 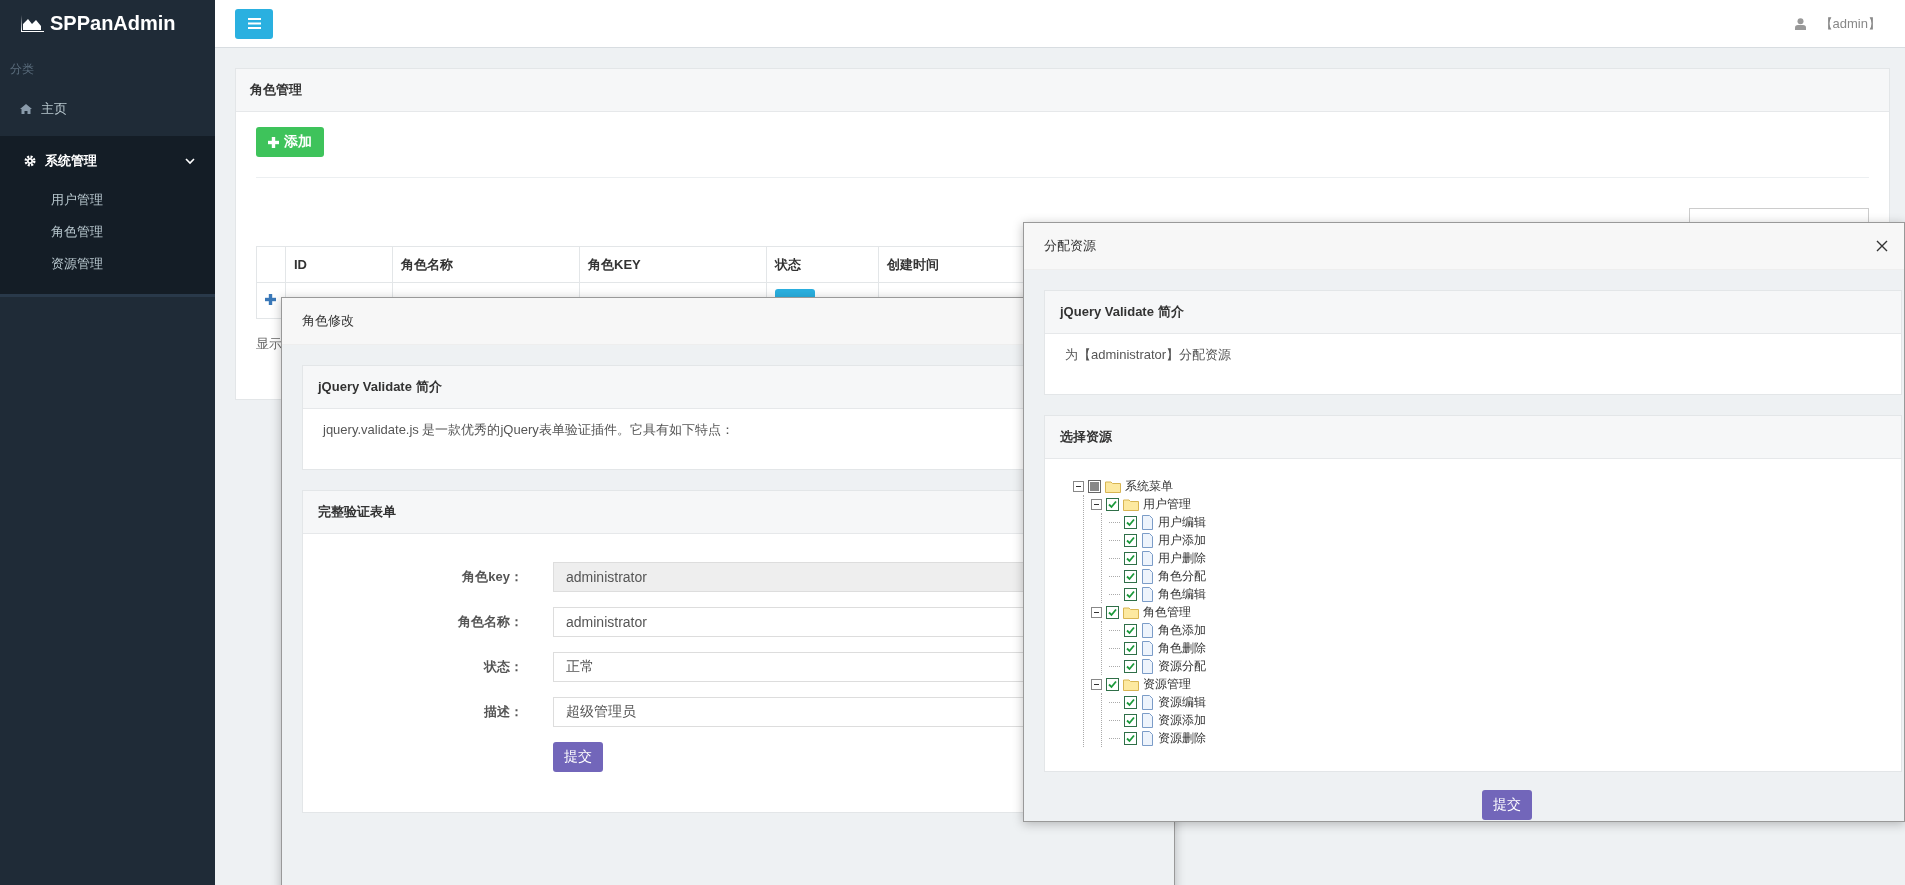 I want to click on expand-row-icon, so click(x=270, y=299).